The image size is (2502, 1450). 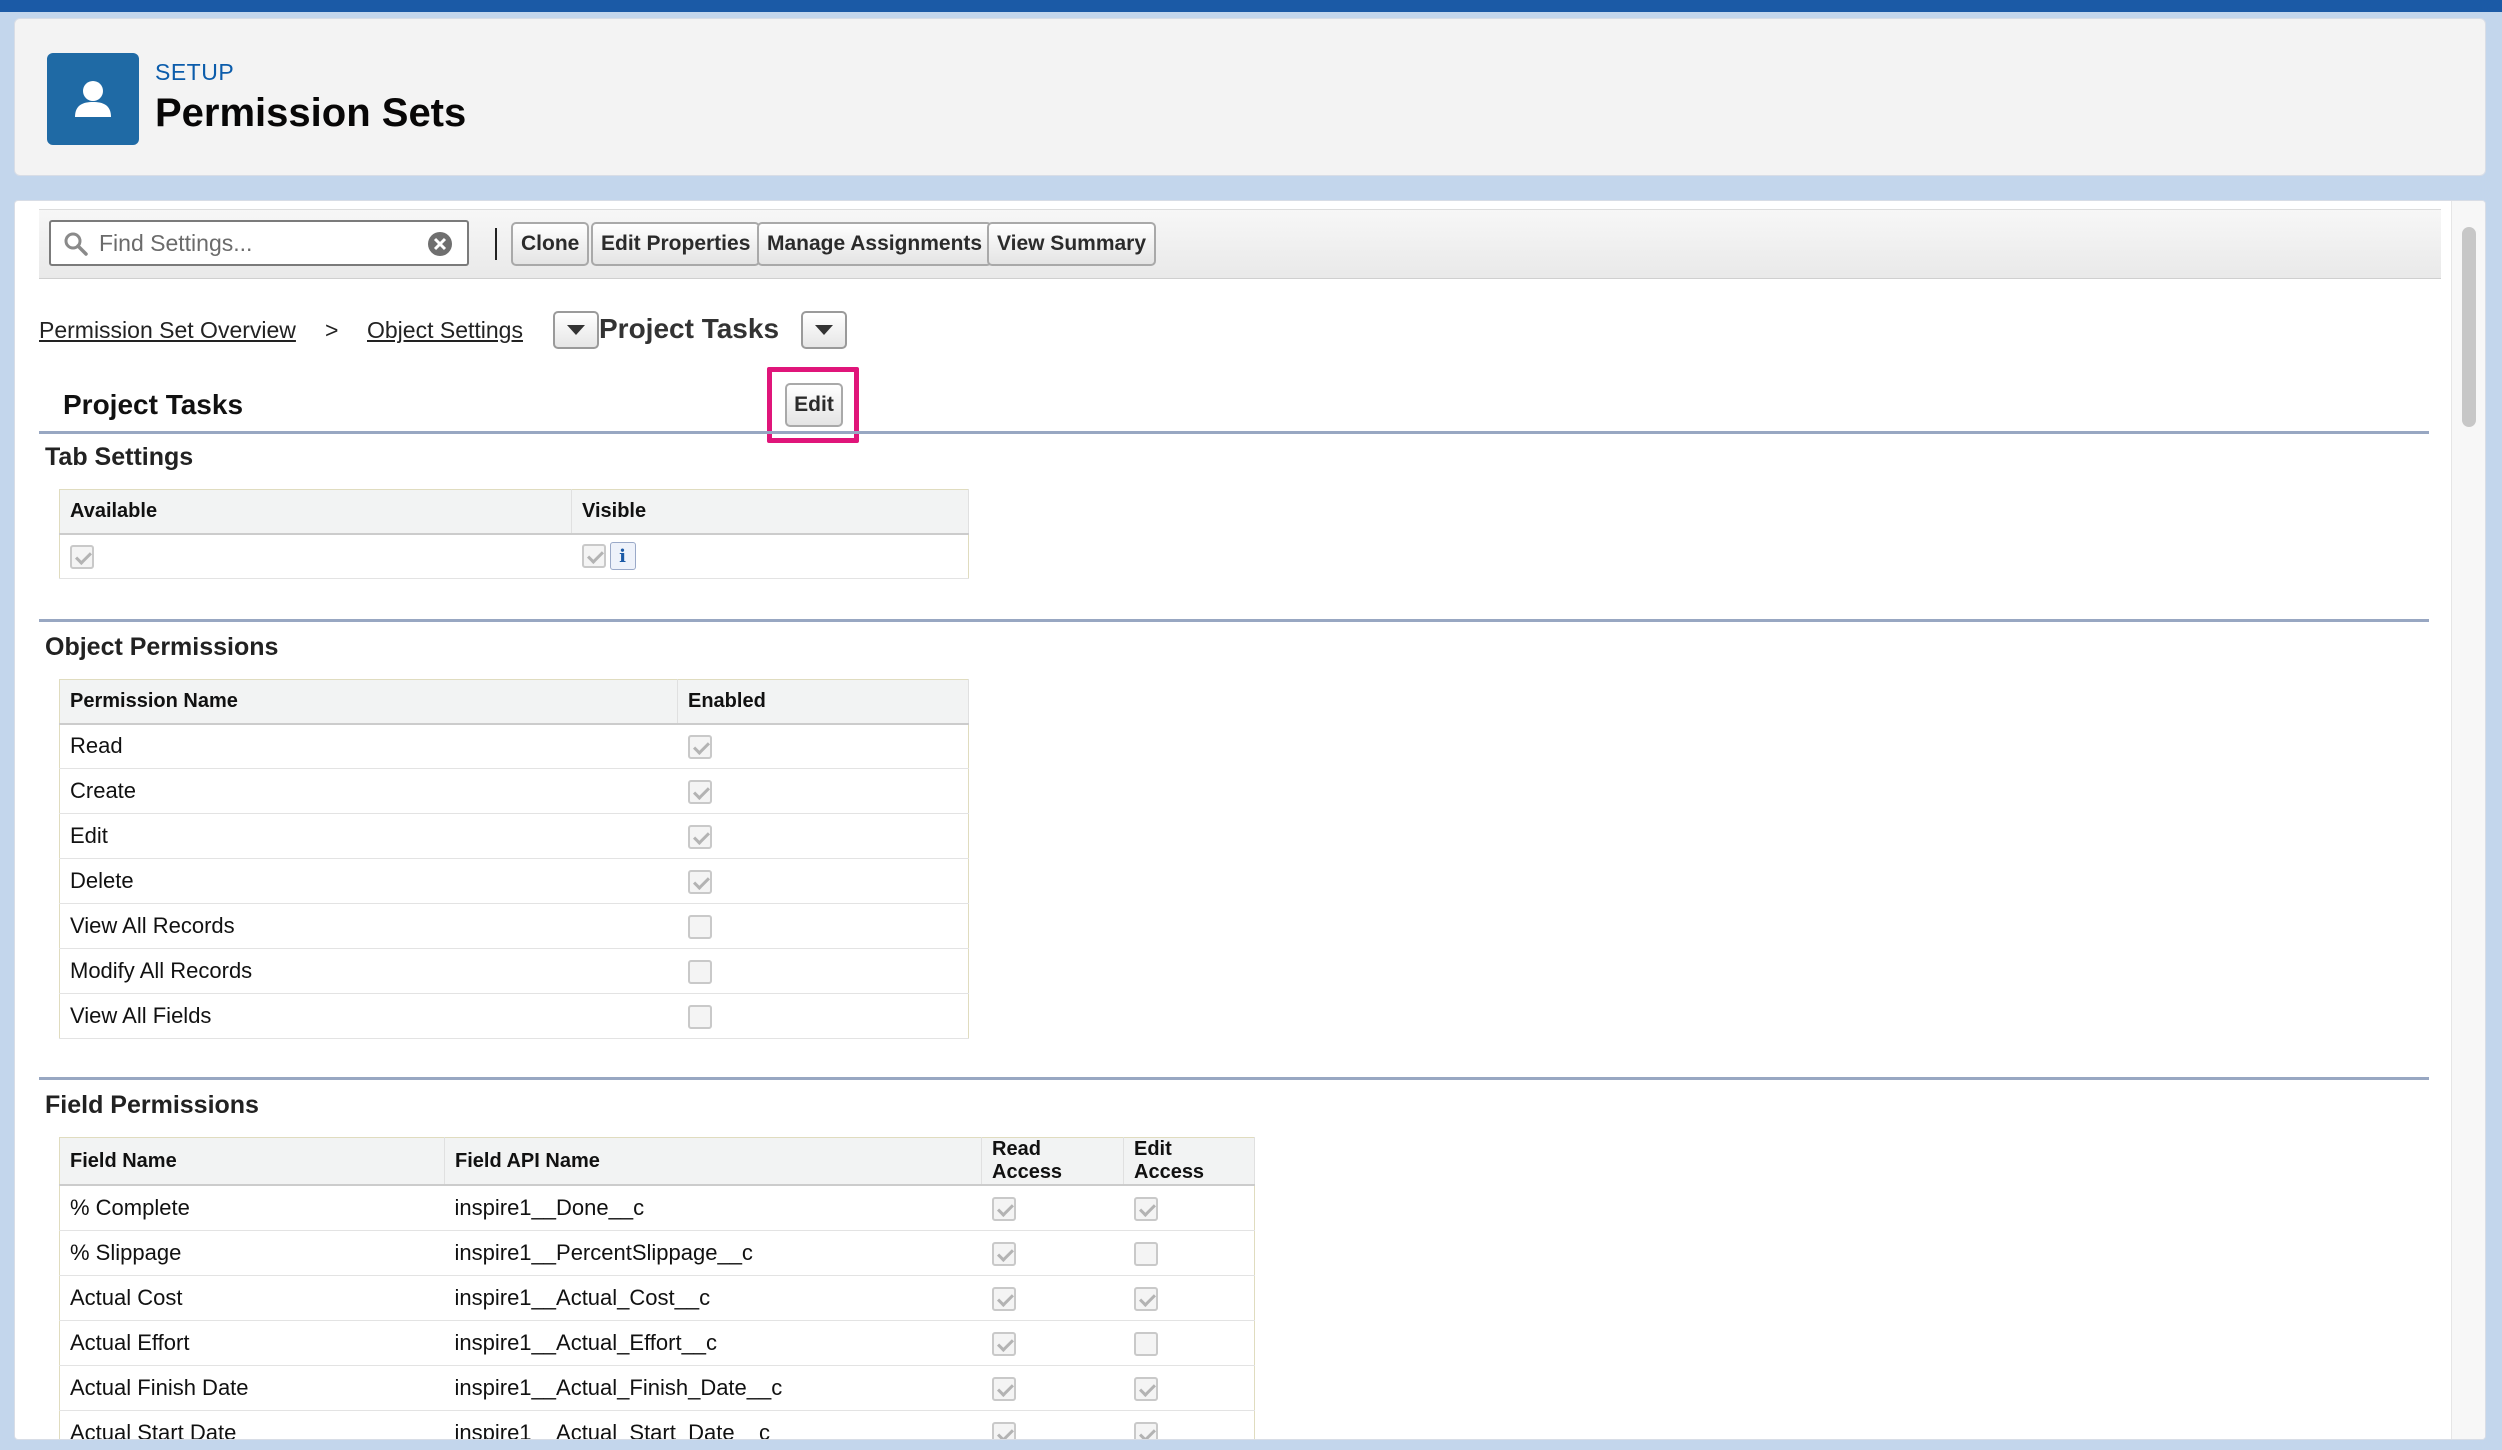 I want to click on tab-settings-title: Tab Settings, so click(x=119, y=457).